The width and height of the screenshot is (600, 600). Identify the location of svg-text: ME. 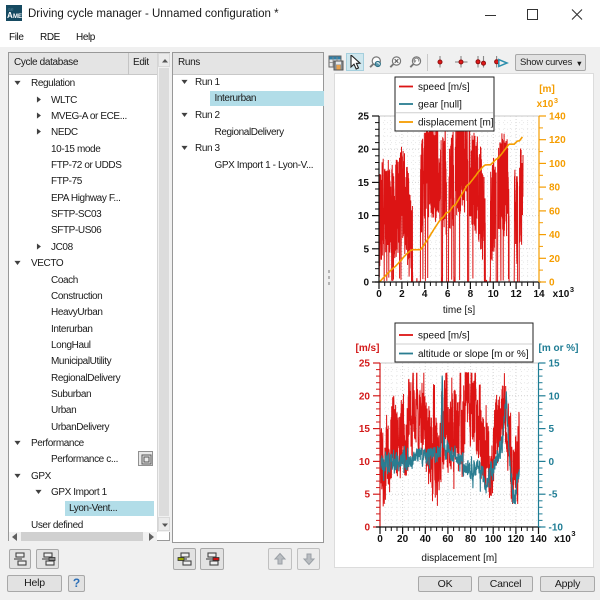
(17, 17).